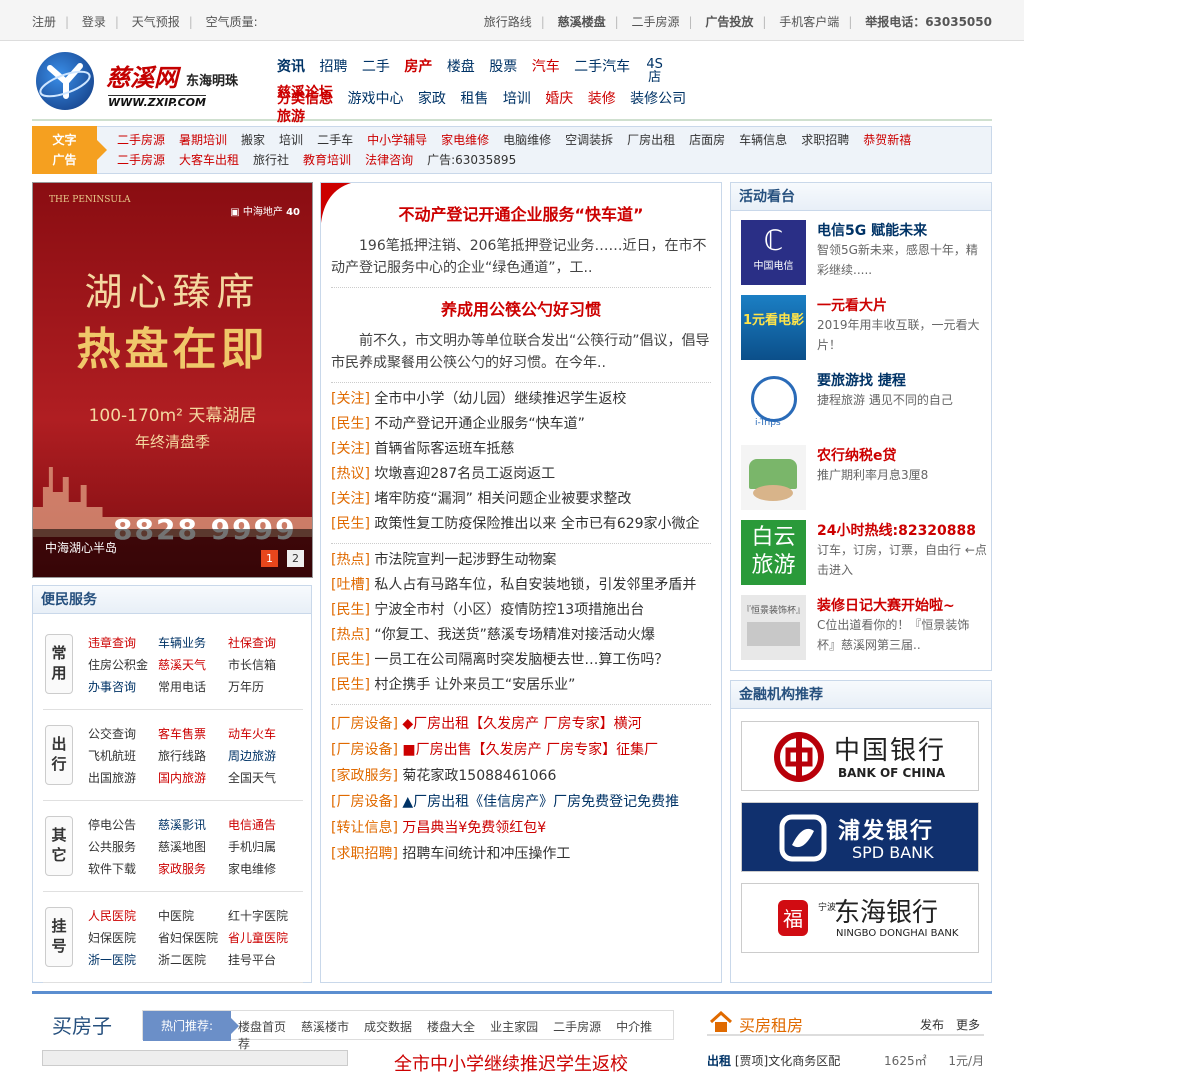  I want to click on text-ad-item: 法律咨询, so click(389, 160).